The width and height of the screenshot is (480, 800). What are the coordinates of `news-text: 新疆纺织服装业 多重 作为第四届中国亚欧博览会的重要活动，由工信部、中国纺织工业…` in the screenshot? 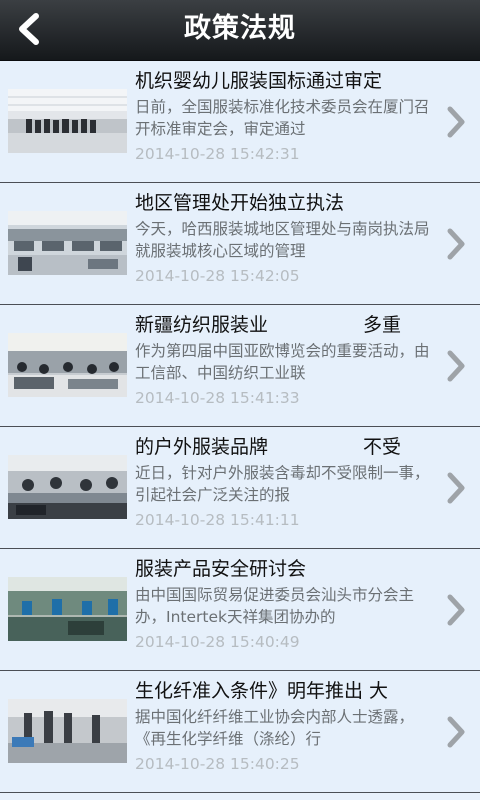 It's located at (285, 360).